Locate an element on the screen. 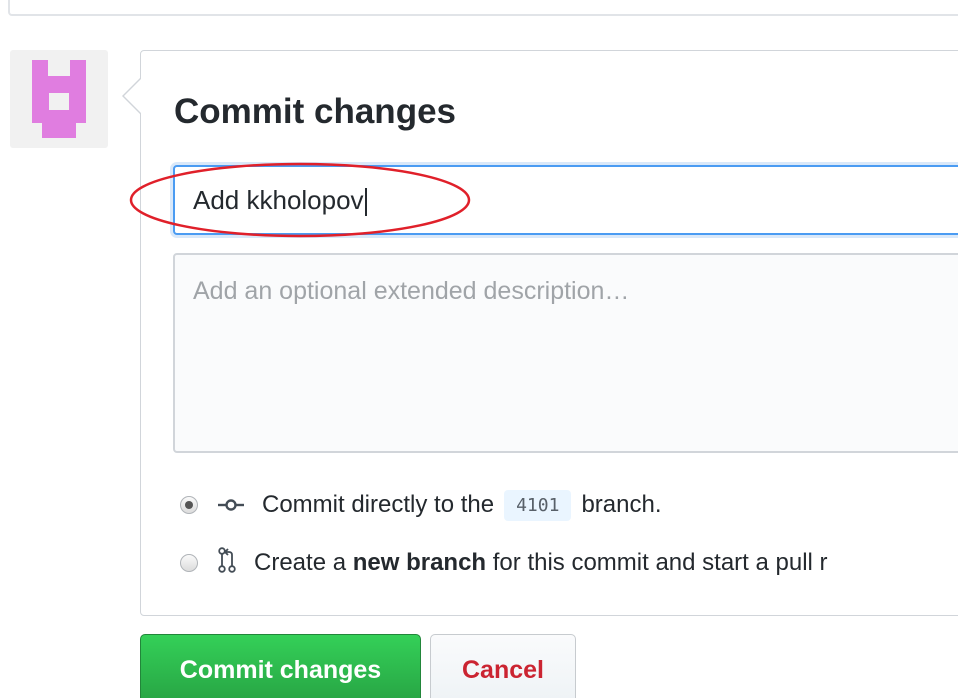  editor-panel-edge is located at coordinates (483, 8).